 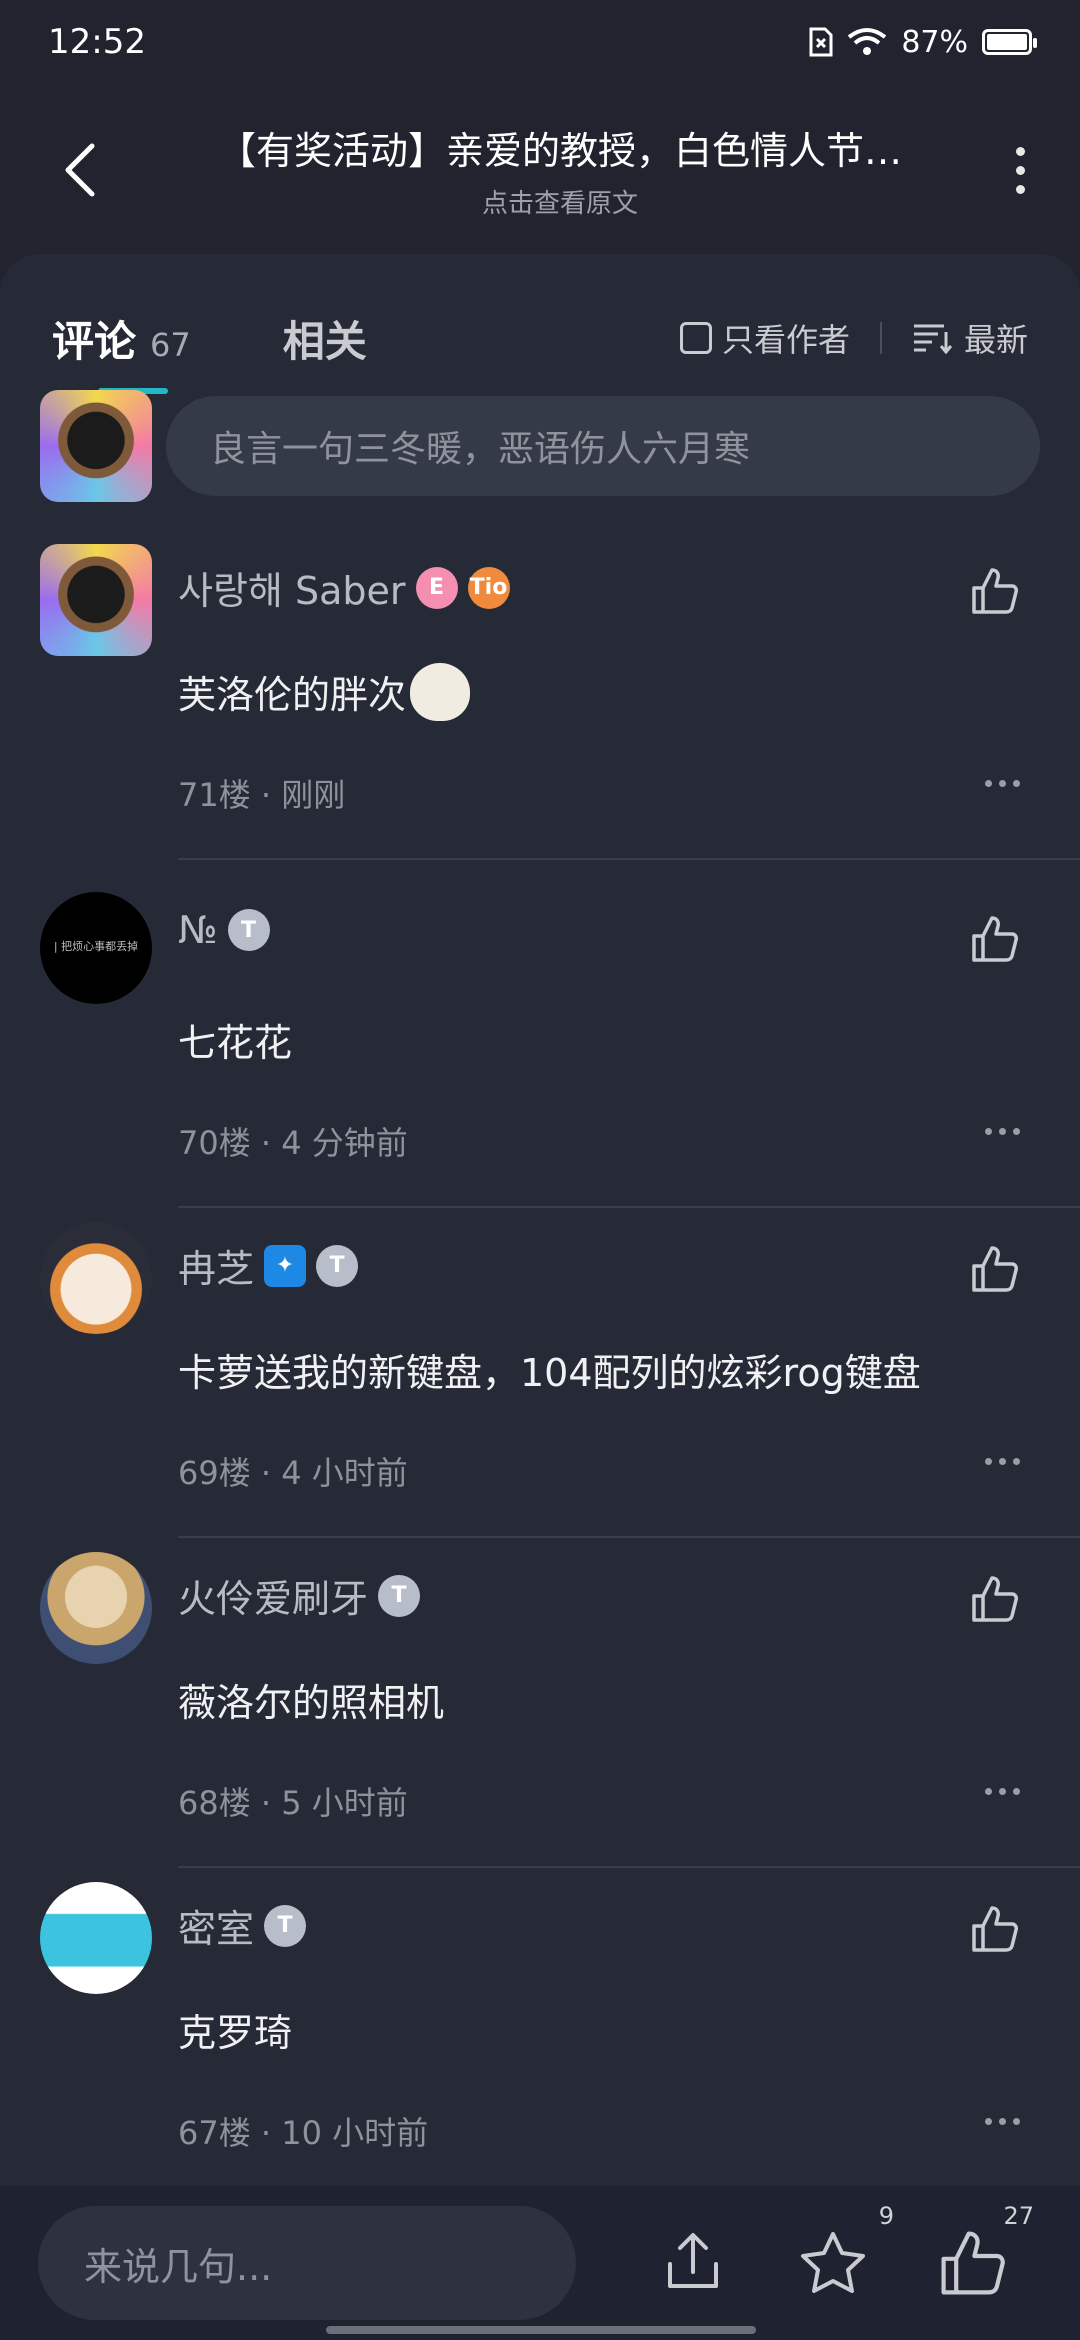 I want to click on star-icon, so click(x=833, y=2262).